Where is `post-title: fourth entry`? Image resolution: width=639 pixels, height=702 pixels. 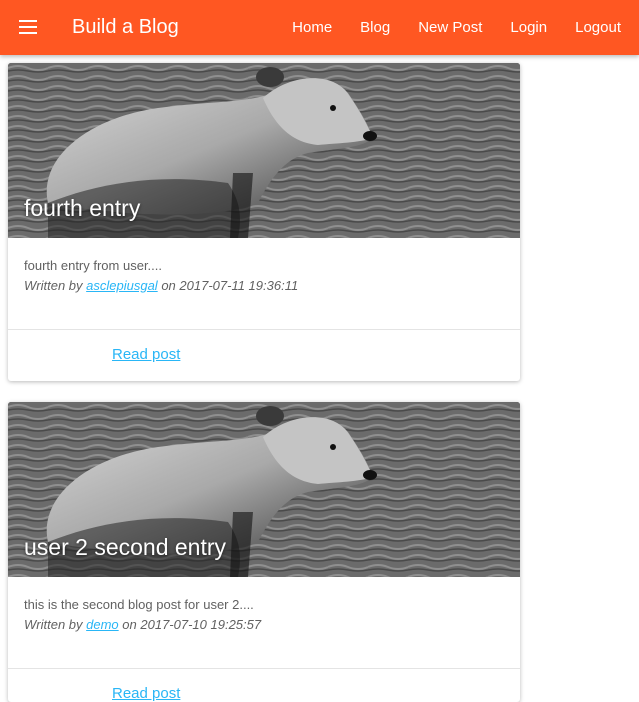
post-title: fourth entry is located at coordinates (82, 208).